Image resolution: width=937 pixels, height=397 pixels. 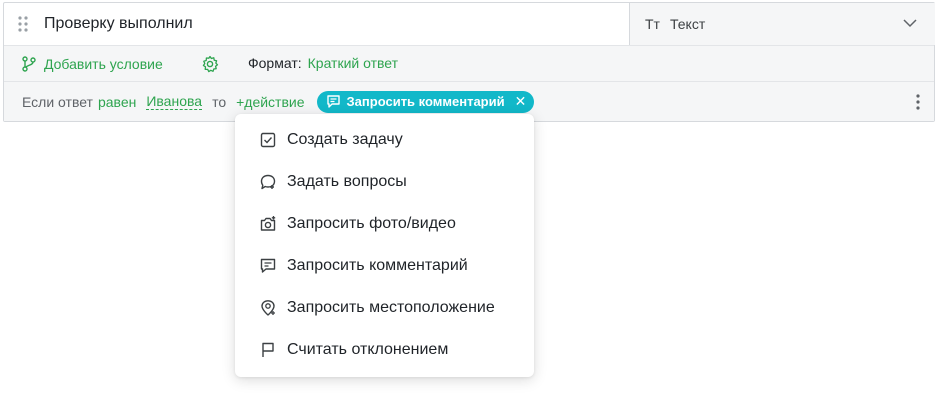 I want to click on answer-type-label: Текст, so click(x=688, y=24).